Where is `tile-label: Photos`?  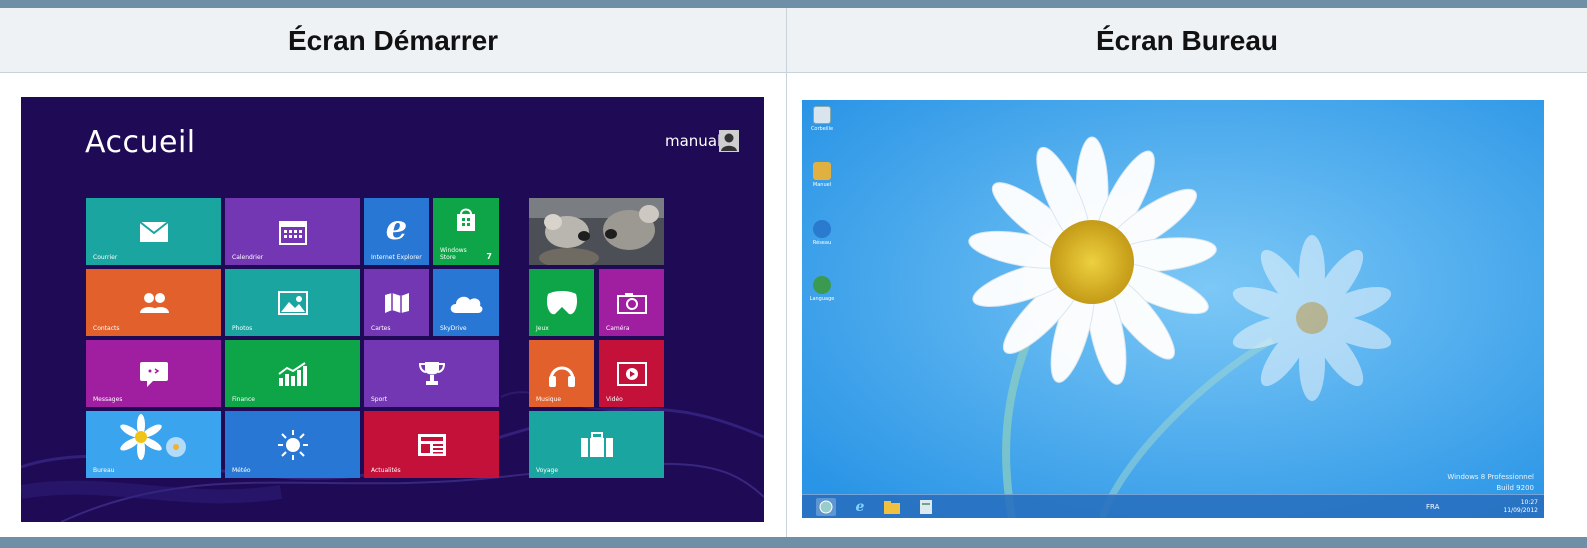 tile-label: Photos is located at coordinates (242, 328).